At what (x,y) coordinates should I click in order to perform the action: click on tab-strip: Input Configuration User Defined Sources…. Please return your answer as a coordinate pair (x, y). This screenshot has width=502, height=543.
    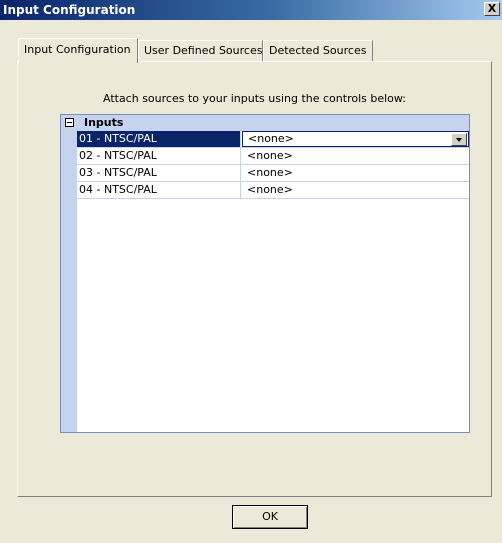
    Looking at the image, I should click on (253, 50).